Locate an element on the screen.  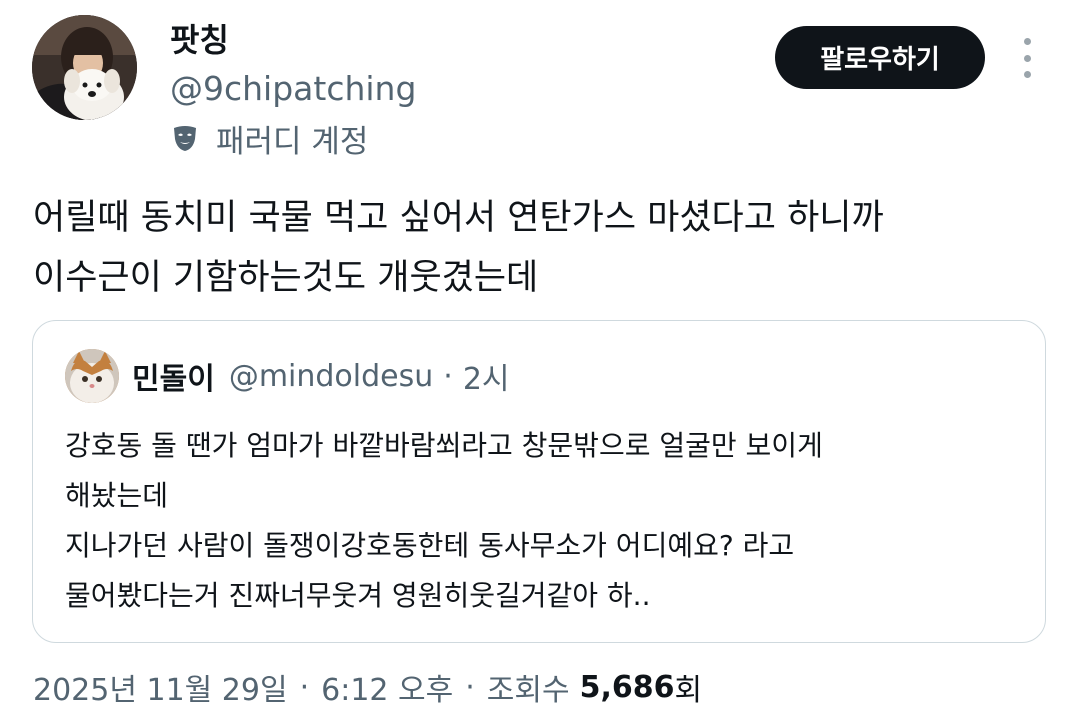
tweet-text-line: 이수근이 기함하는것도 개웃겼는데 is located at coordinates (286, 278).